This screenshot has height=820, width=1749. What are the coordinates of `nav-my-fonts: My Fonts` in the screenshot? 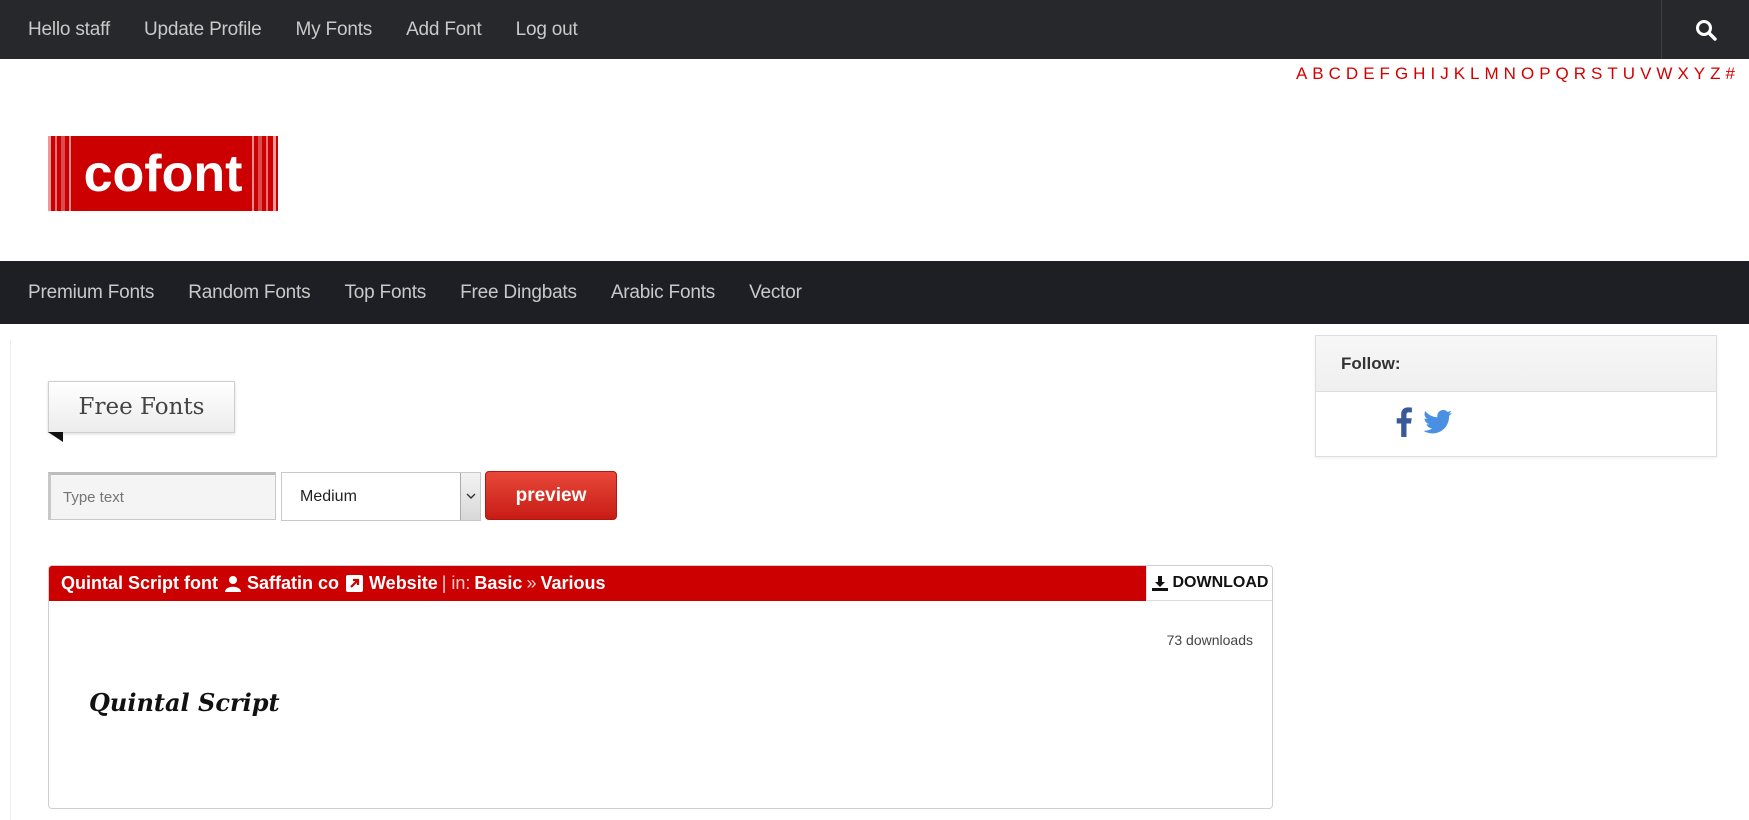 It's located at (334, 30).